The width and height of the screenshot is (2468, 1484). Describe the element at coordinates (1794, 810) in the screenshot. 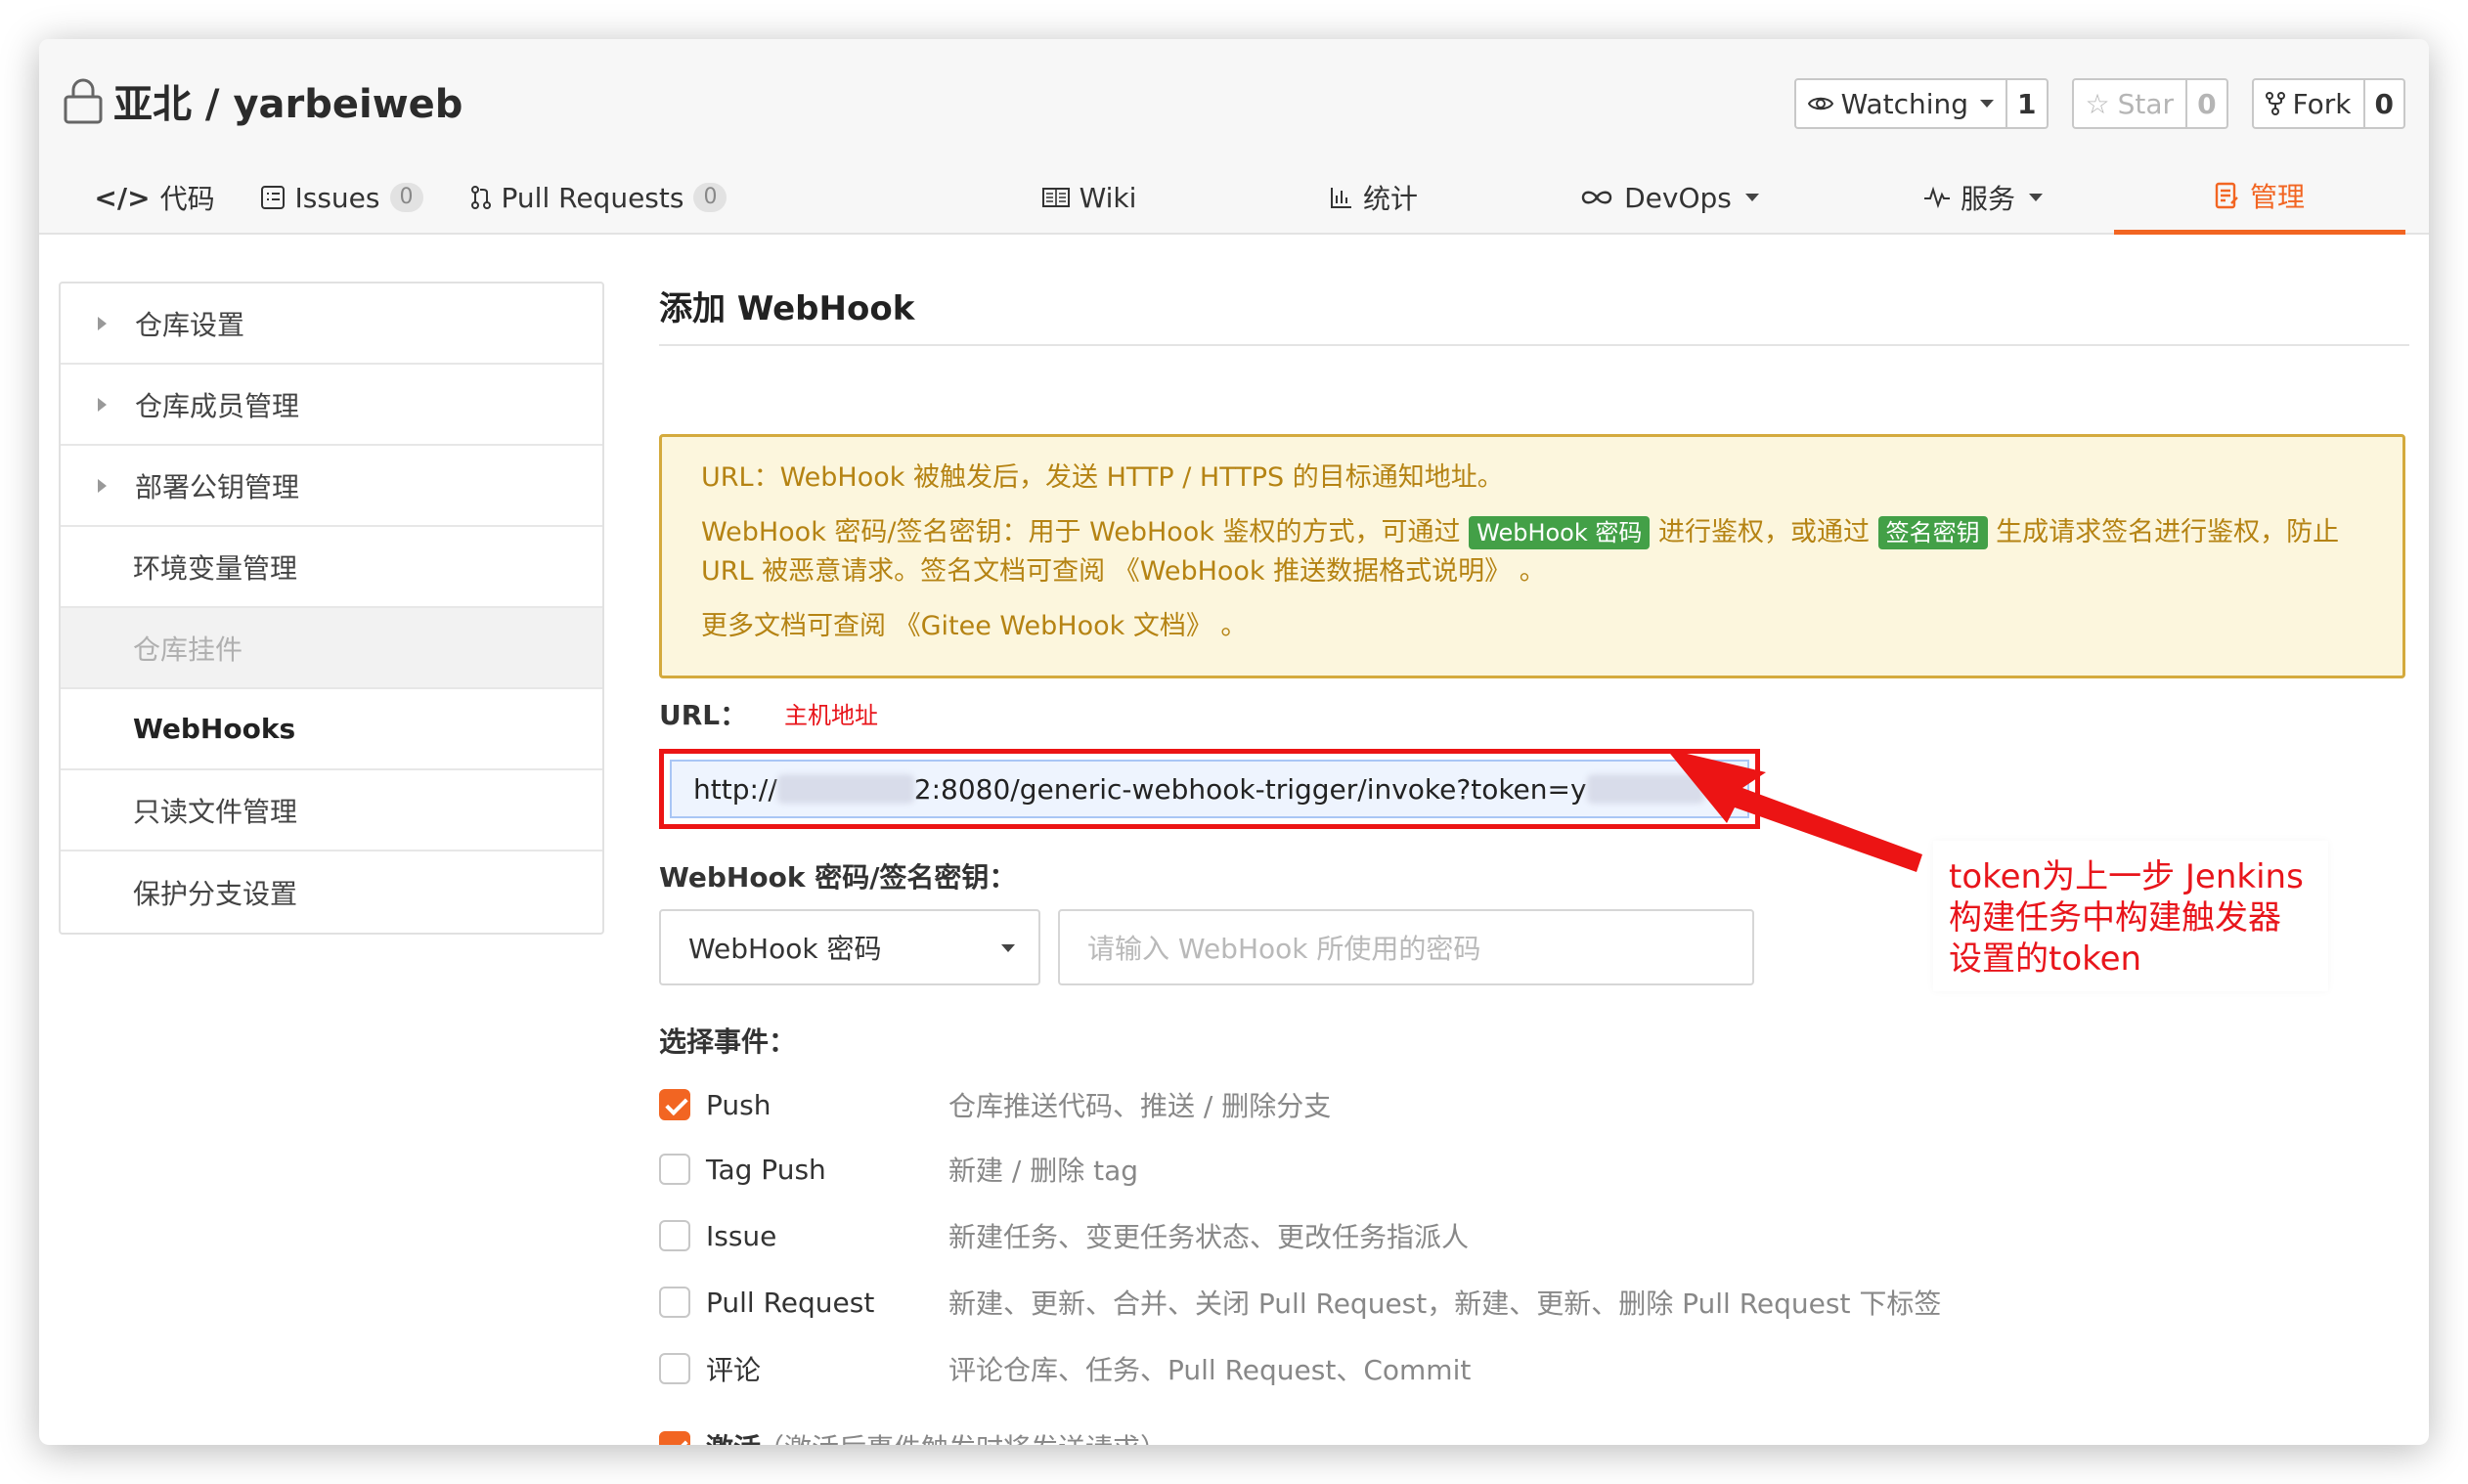

I see `annotation-arrow` at that location.